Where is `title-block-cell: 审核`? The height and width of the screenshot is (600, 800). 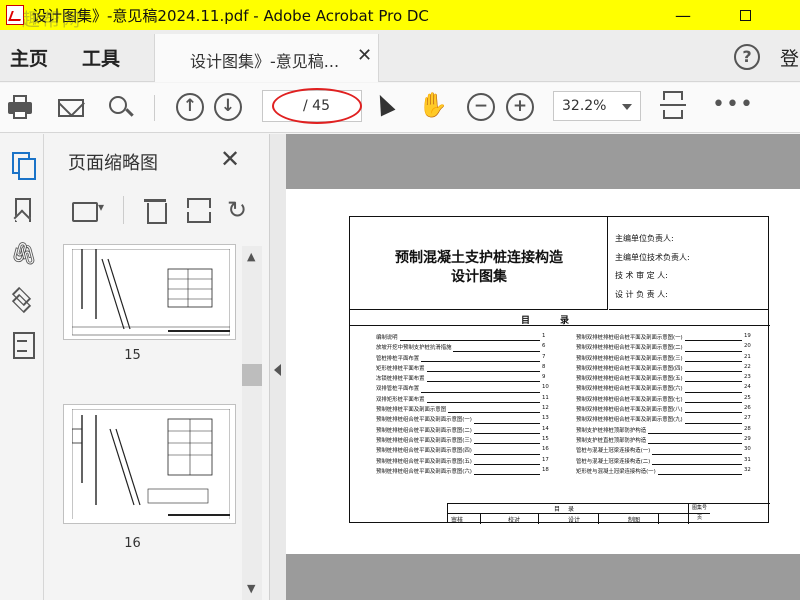
title-block-cell: 审核 is located at coordinates (457, 520).